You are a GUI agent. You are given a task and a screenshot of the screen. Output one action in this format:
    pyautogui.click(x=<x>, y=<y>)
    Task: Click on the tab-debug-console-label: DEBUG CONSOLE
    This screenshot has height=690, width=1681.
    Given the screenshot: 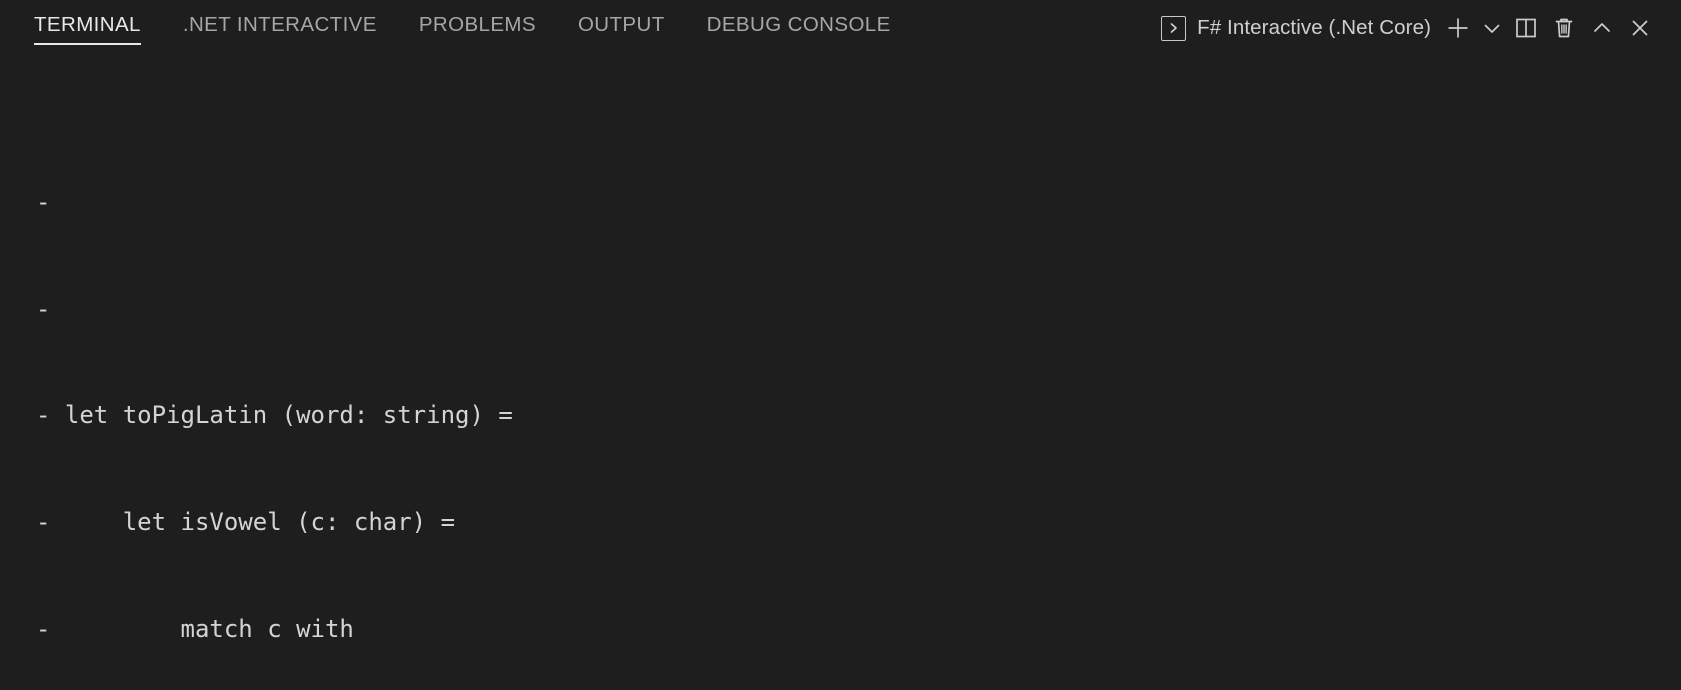 What is the action you would take?
    pyautogui.click(x=798, y=24)
    